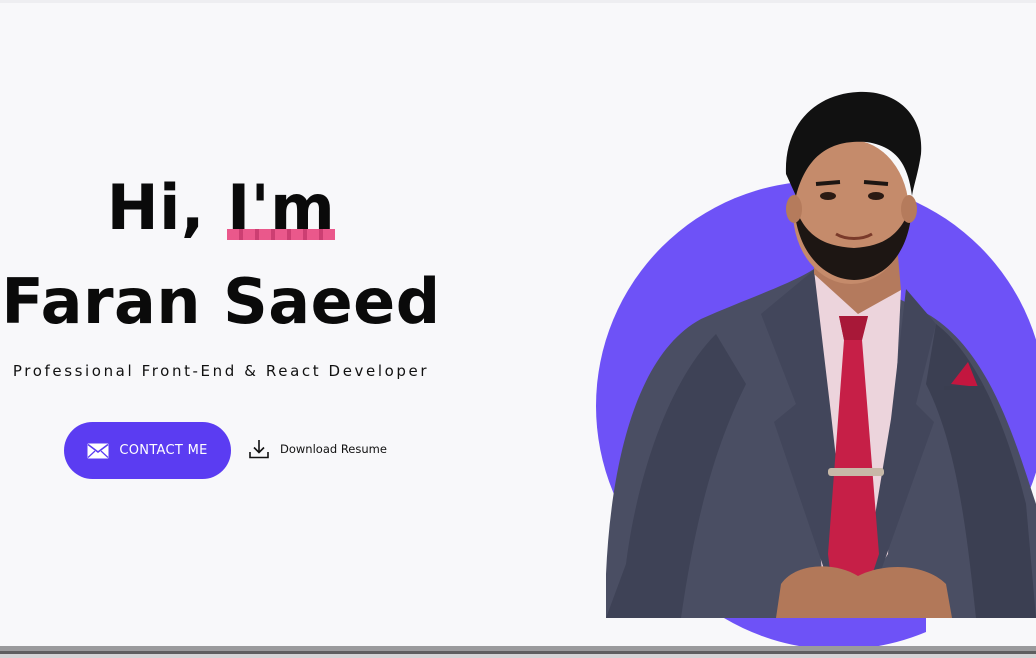 Image resolution: width=1036 pixels, height=658 pixels. Describe the element at coordinates (163, 450) in the screenshot. I see `contact-me-label: CONTACT ME` at that location.